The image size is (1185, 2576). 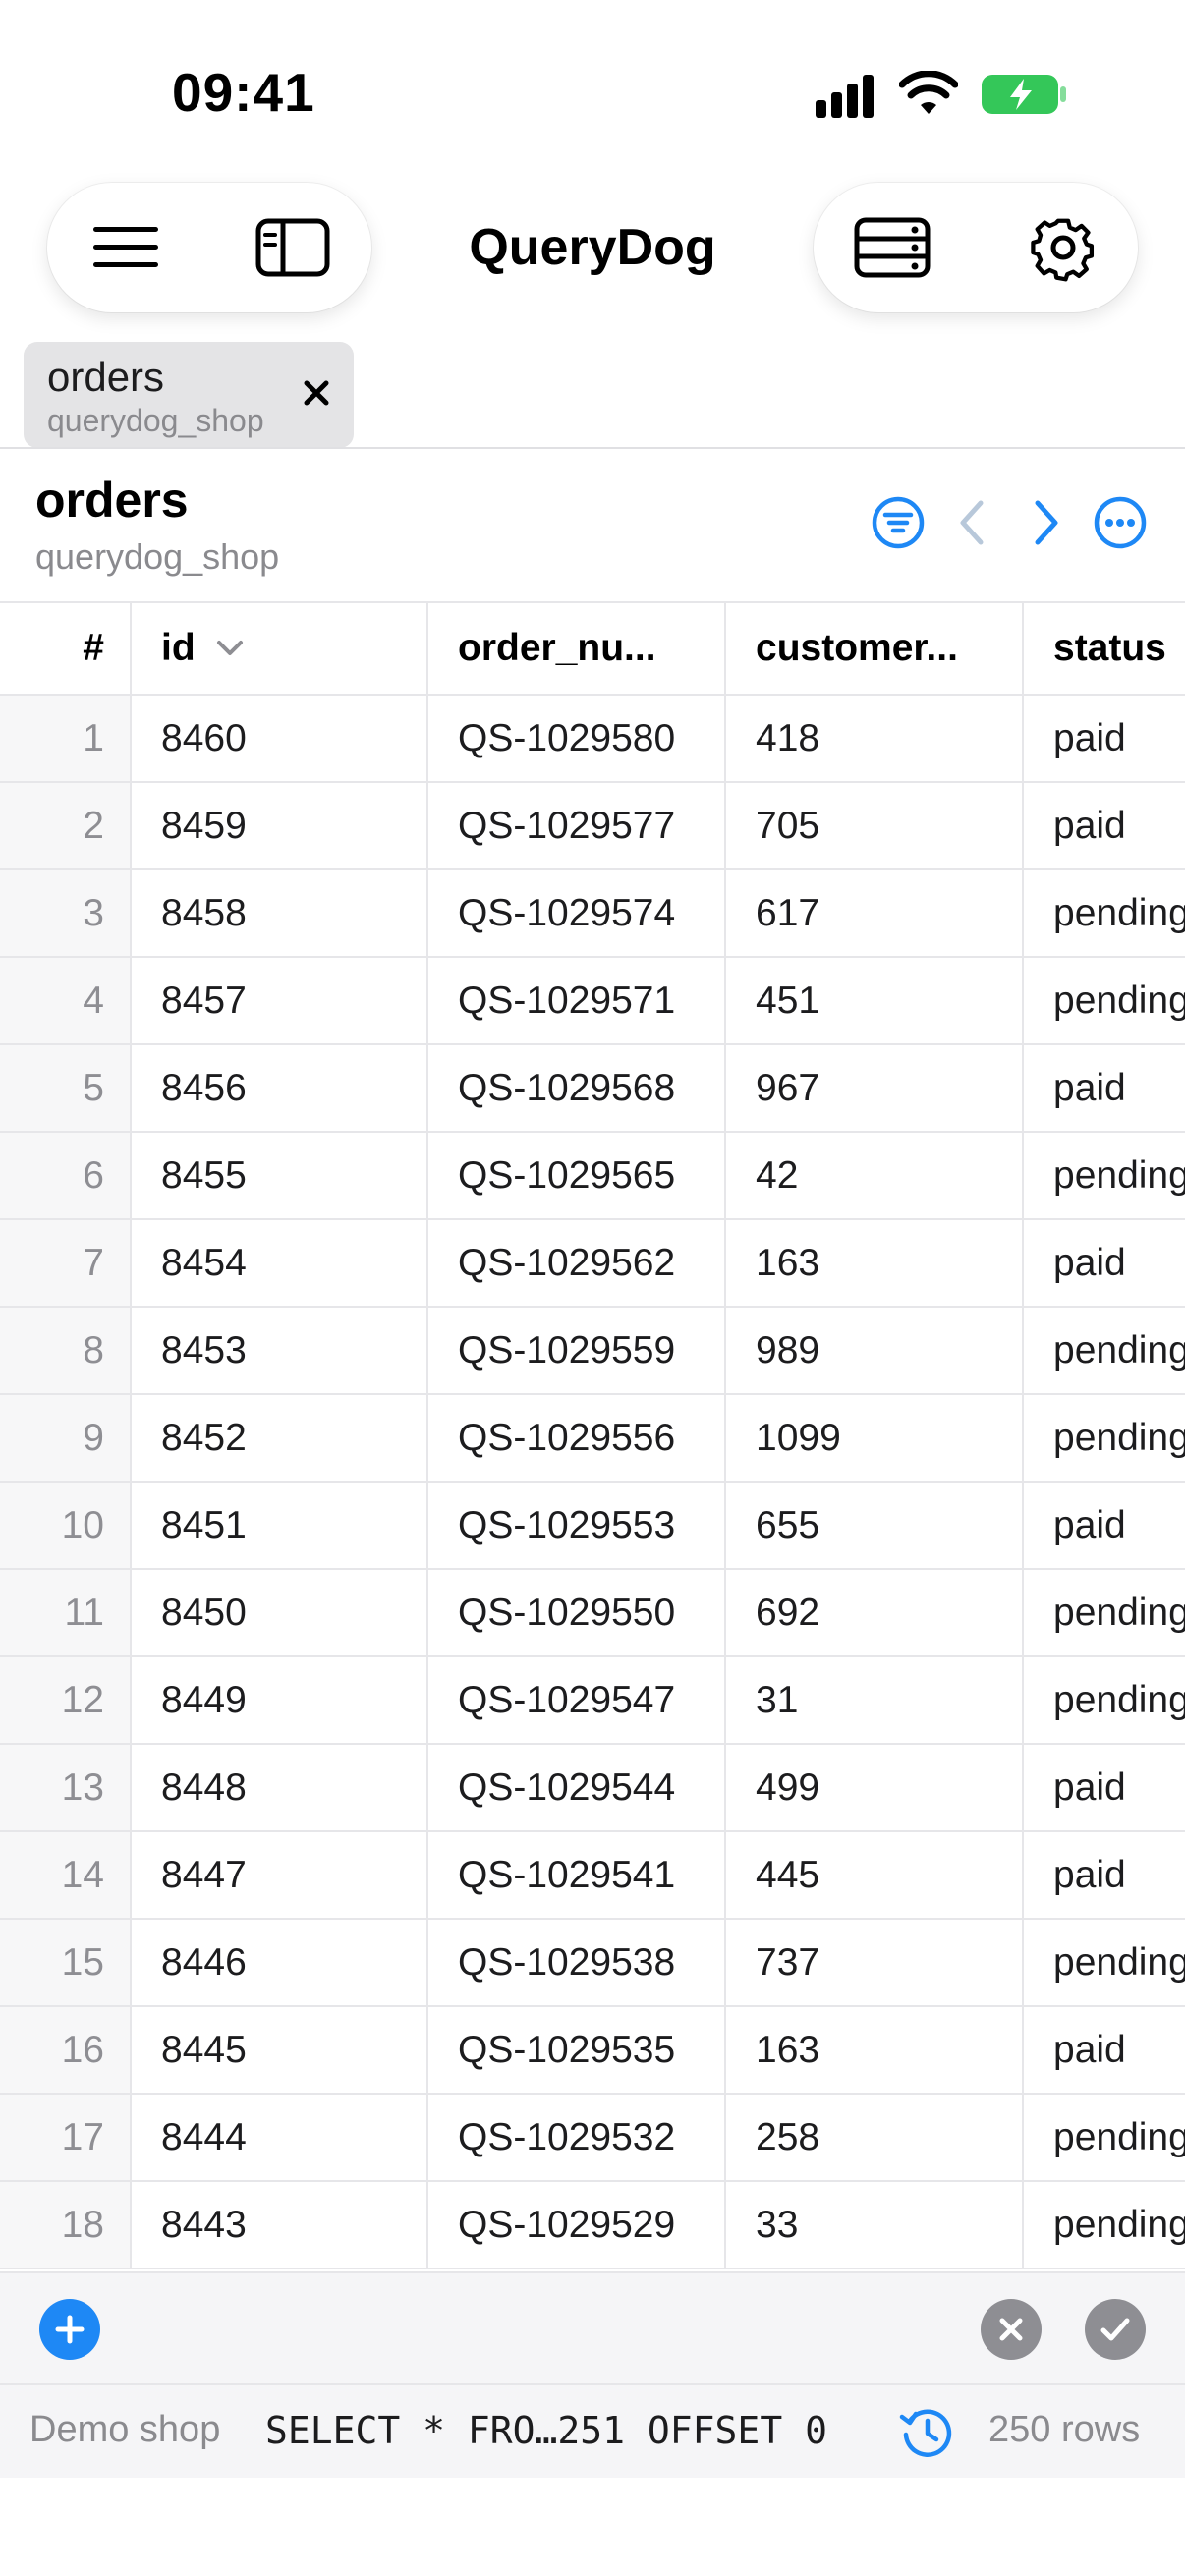 What do you see at coordinates (577, 825) in the screenshot?
I see `cell-order-number: QS-1029577` at bounding box center [577, 825].